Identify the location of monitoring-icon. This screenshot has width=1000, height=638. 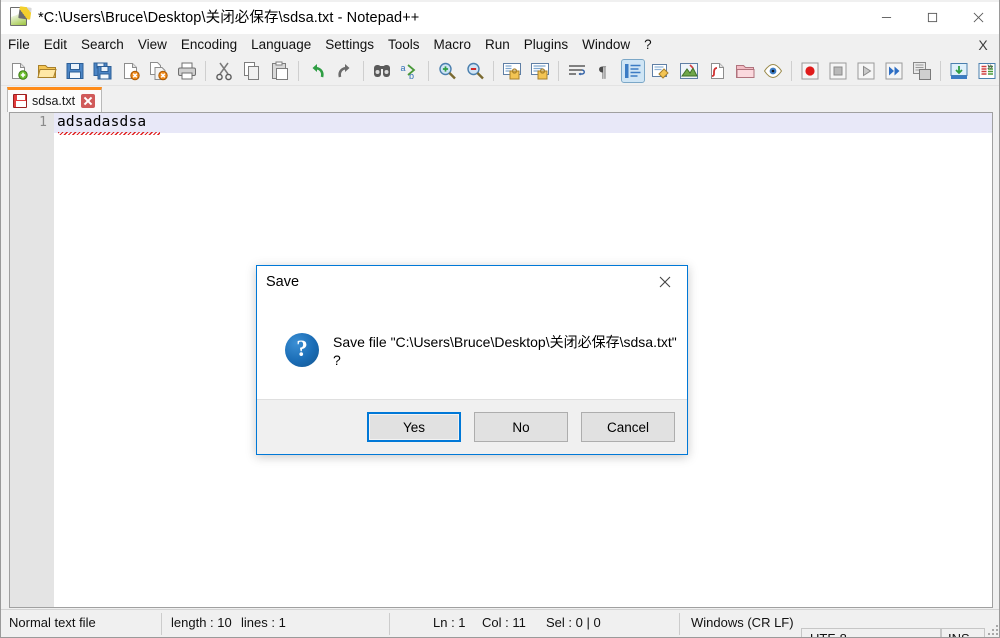
(773, 71).